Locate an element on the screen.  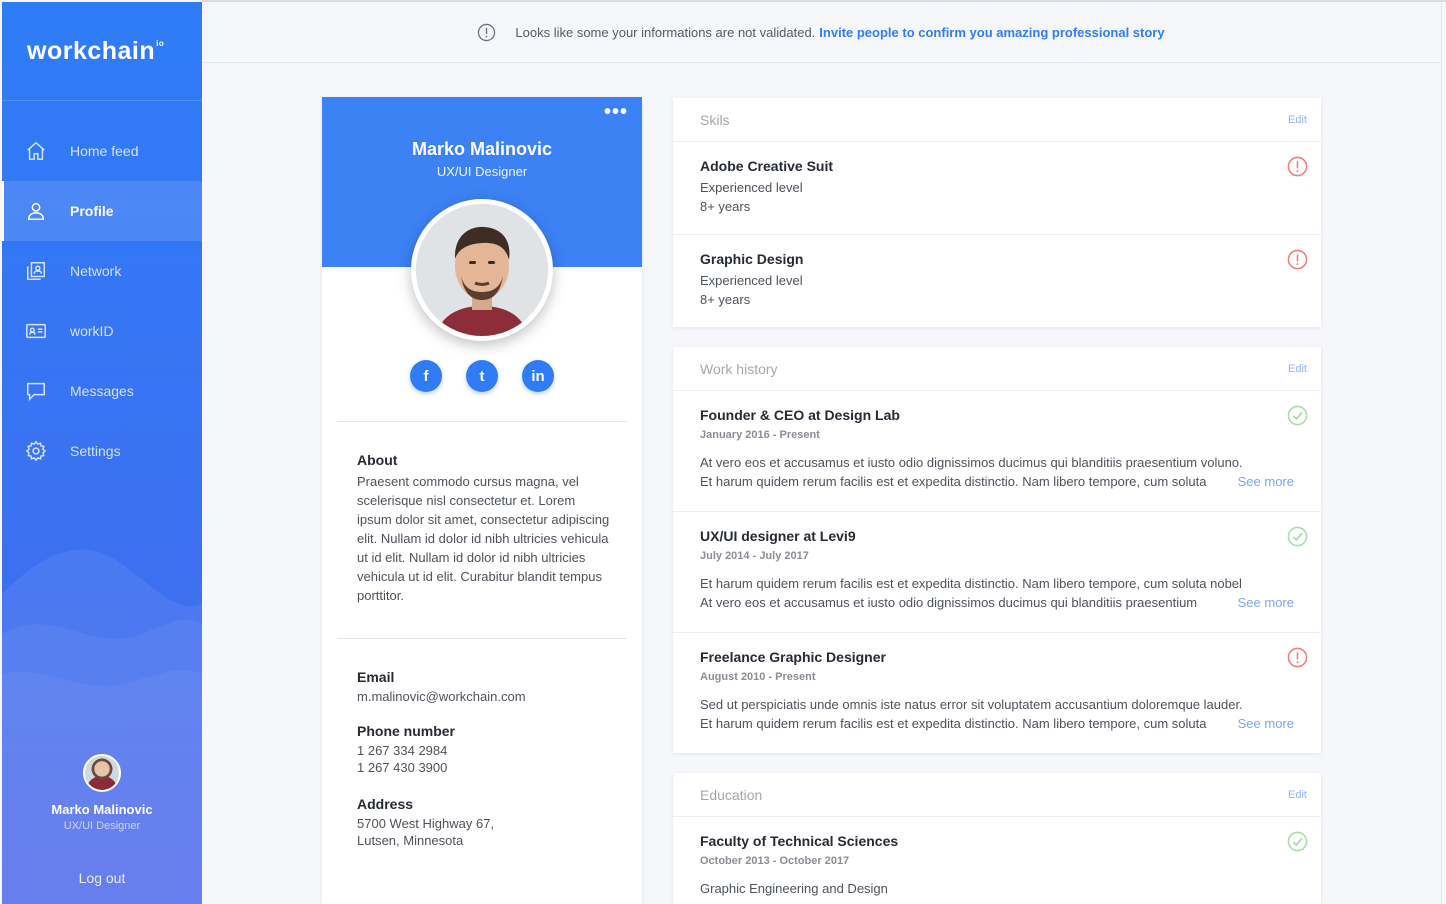
work-date: July 2014 - July 2017 is located at coordinates (754, 556).